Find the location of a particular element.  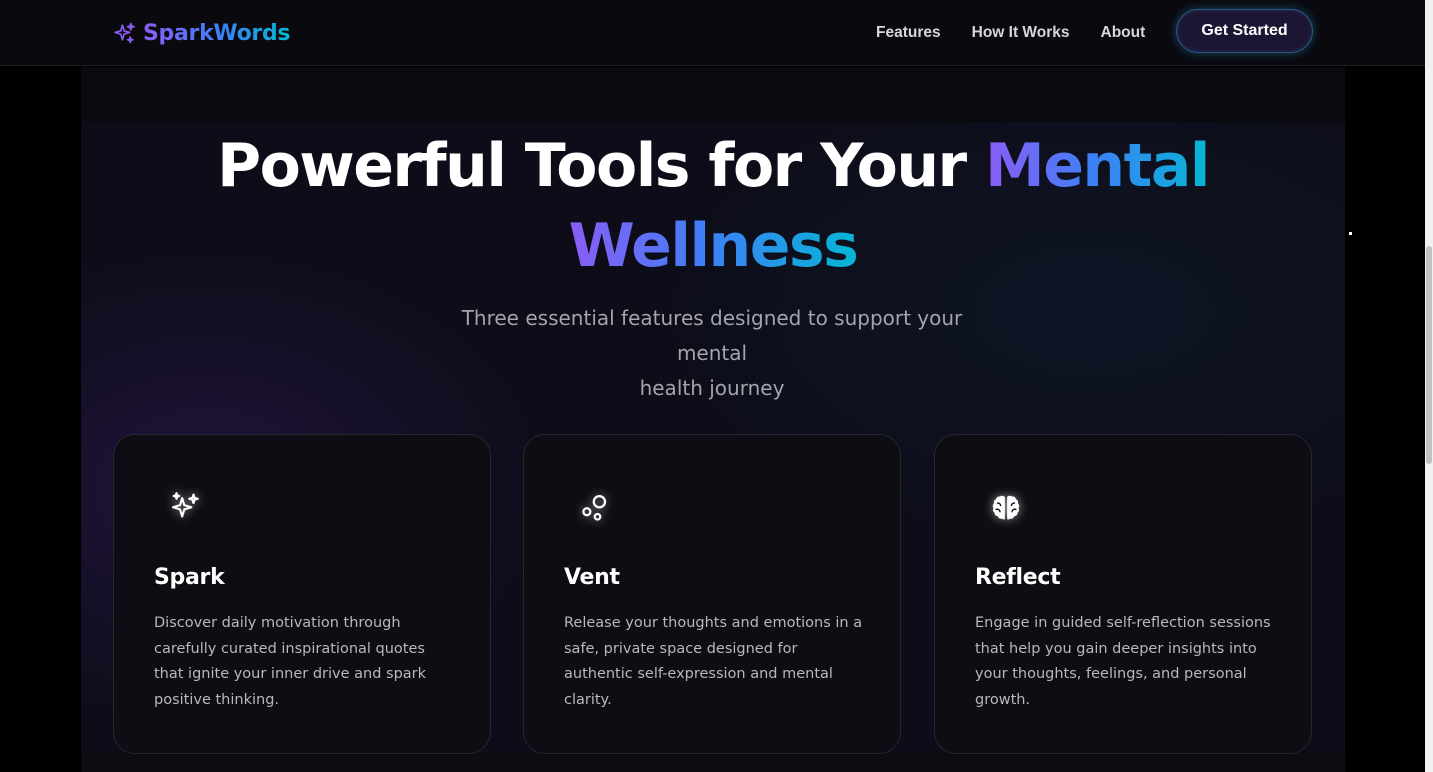

bubbles-icon is located at coordinates (594, 508).